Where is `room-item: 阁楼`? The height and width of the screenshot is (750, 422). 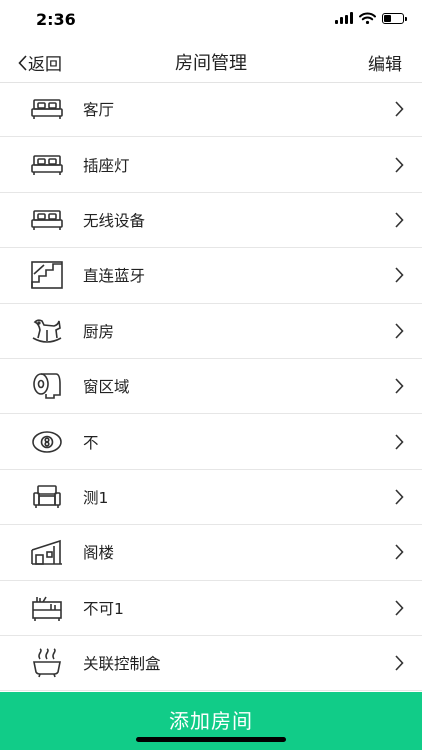
room-item: 阁楼 is located at coordinates (211, 553).